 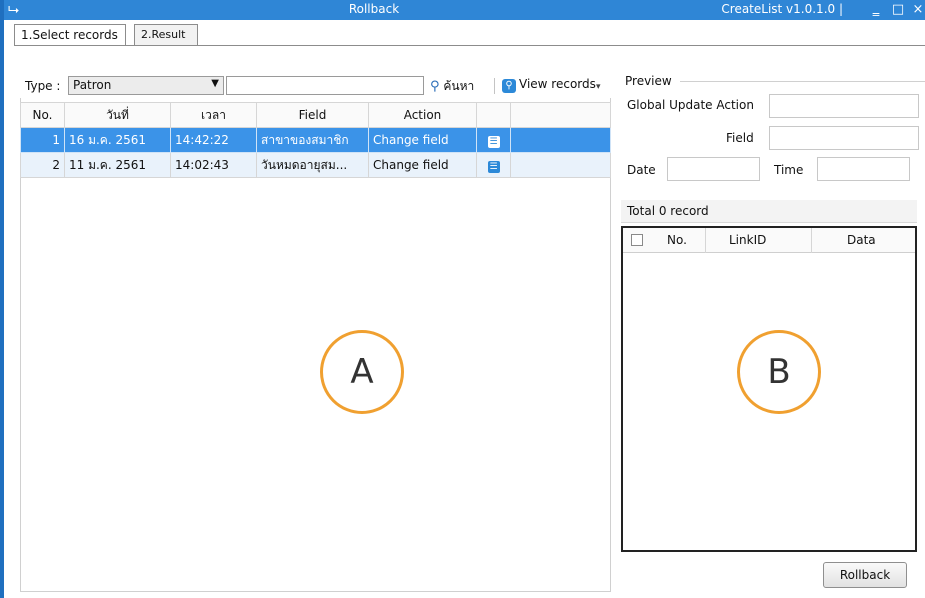 What do you see at coordinates (146, 85) in the screenshot?
I see `type-dropdown: Patron ▼` at bounding box center [146, 85].